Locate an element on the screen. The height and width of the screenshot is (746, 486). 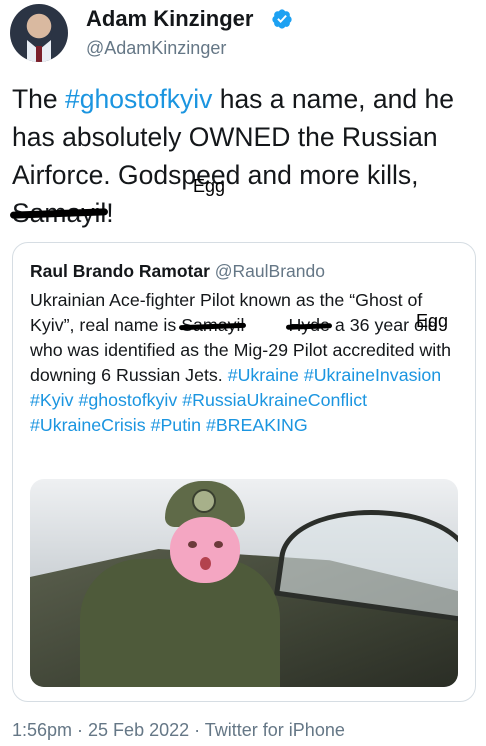
redacted-surname: Hyde is located at coordinates (309, 325).